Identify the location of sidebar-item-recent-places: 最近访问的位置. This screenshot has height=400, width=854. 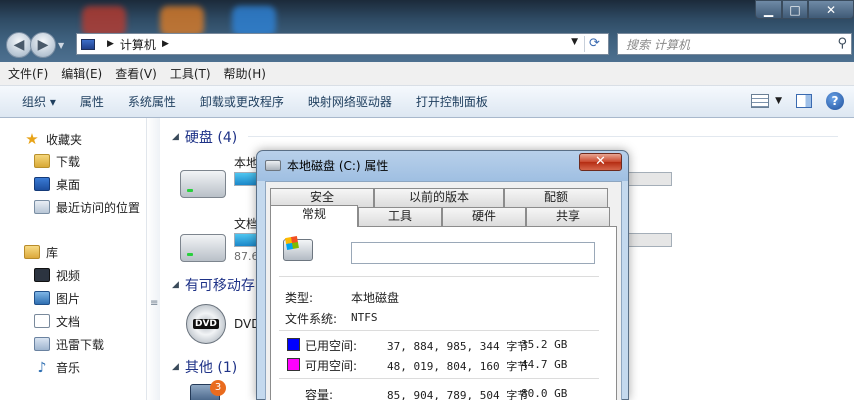
(87, 207).